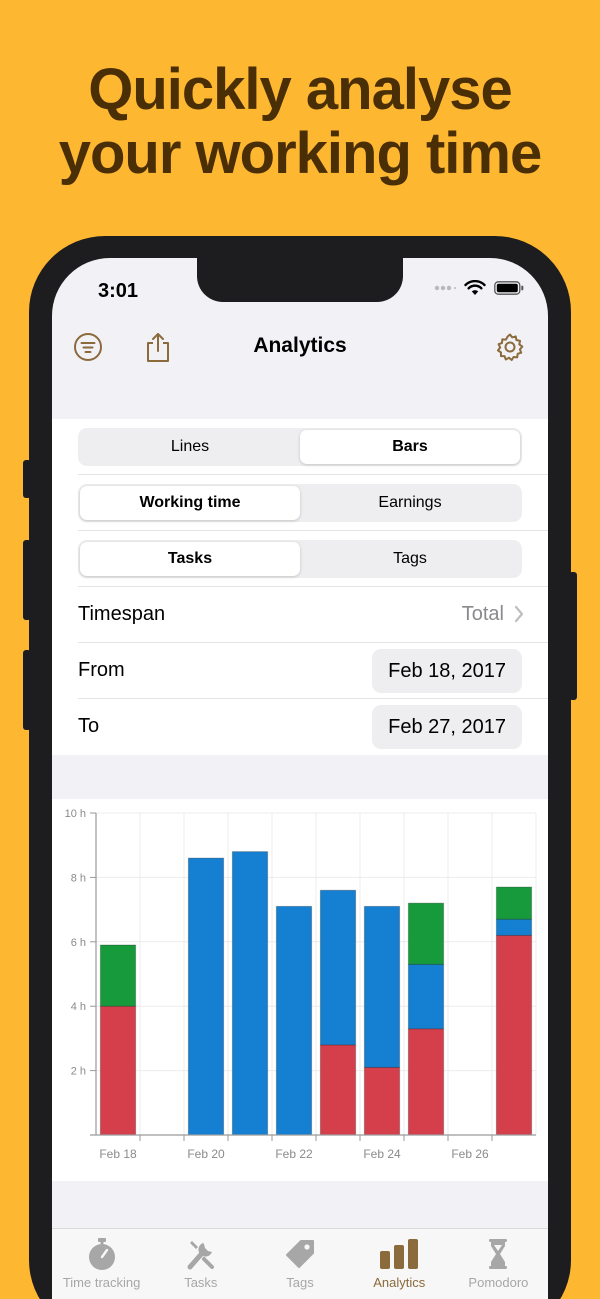 The width and height of the screenshot is (600, 1299). Describe the element at coordinates (498, 1254) in the screenshot. I see `hourglass-icon` at that location.